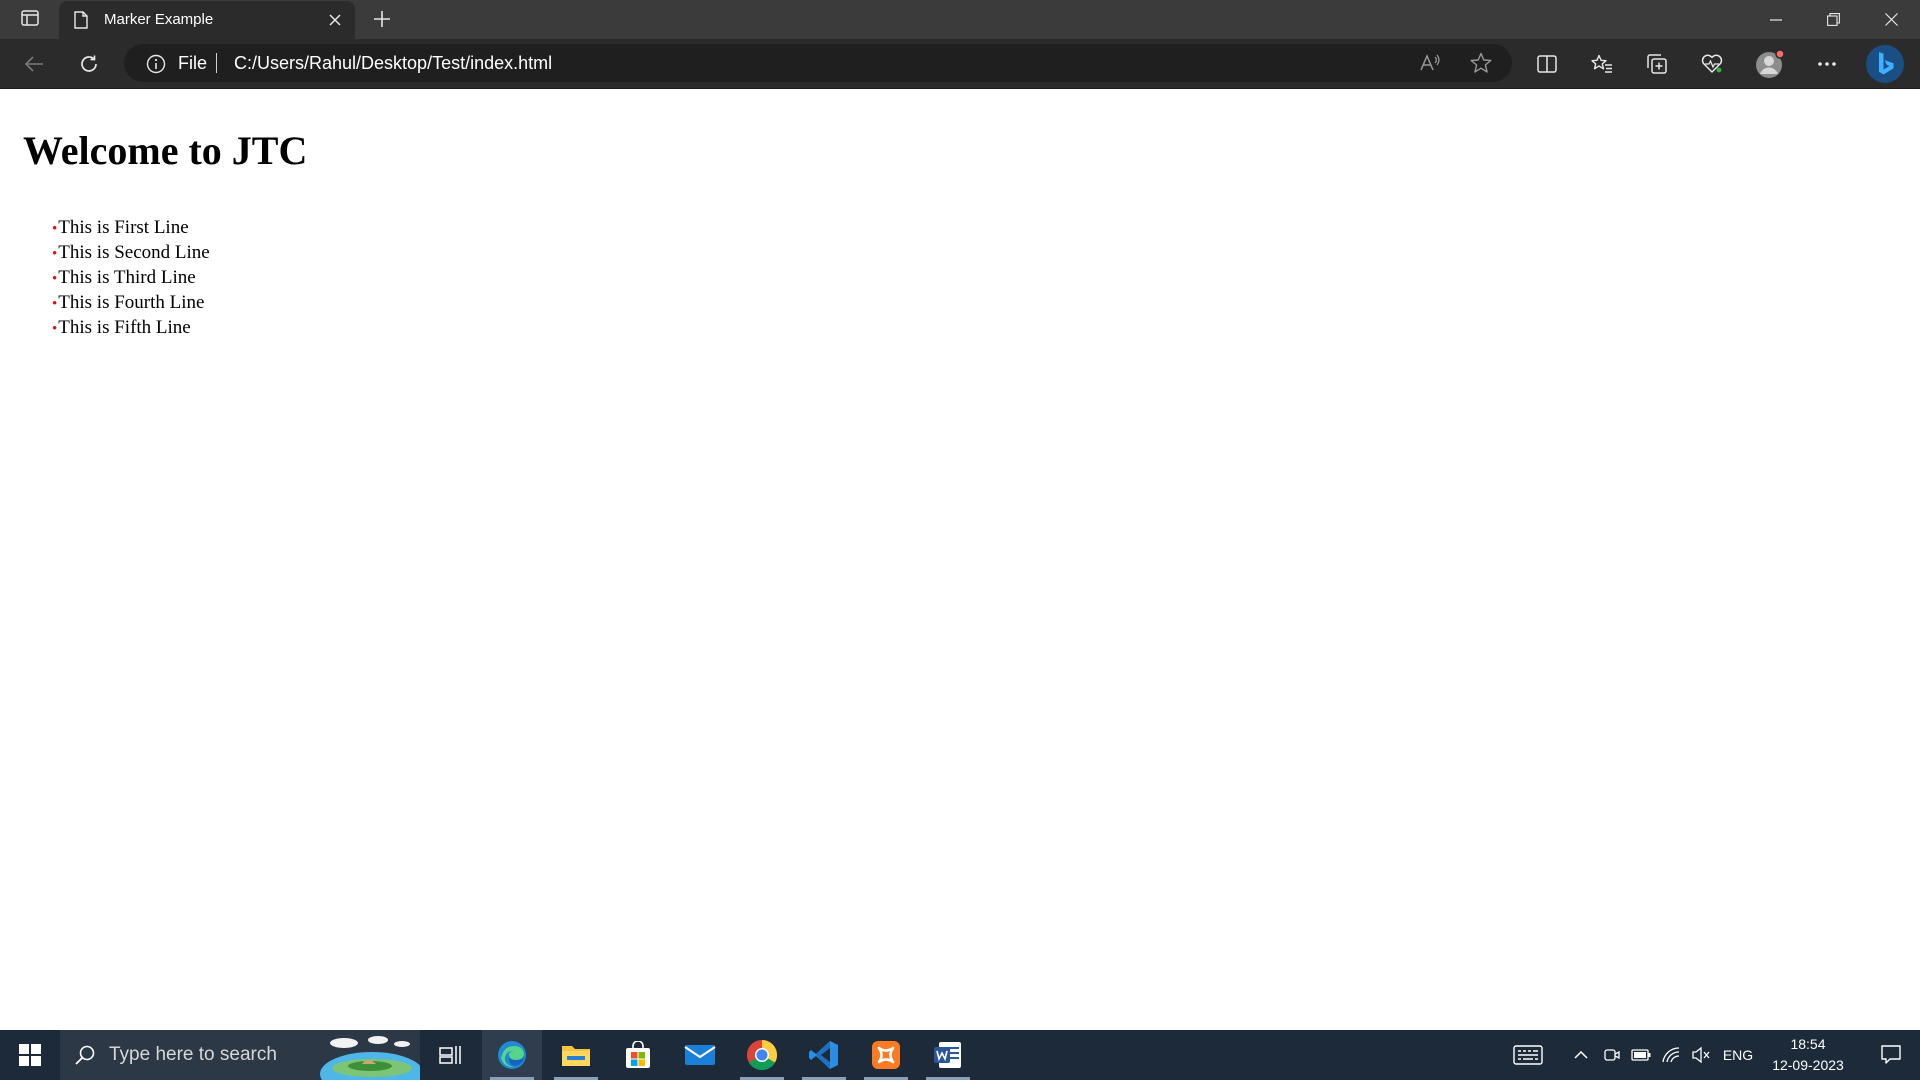  I want to click on chevron-up-icon, so click(1581, 1055).